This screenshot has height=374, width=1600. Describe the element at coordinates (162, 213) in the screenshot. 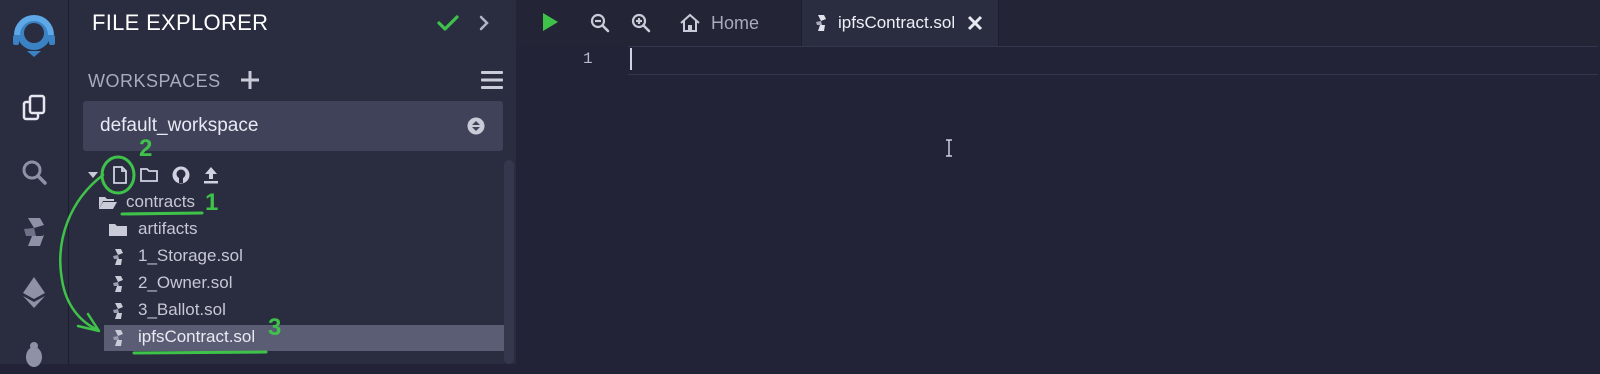

I see `annotation-underline-contracts` at that location.